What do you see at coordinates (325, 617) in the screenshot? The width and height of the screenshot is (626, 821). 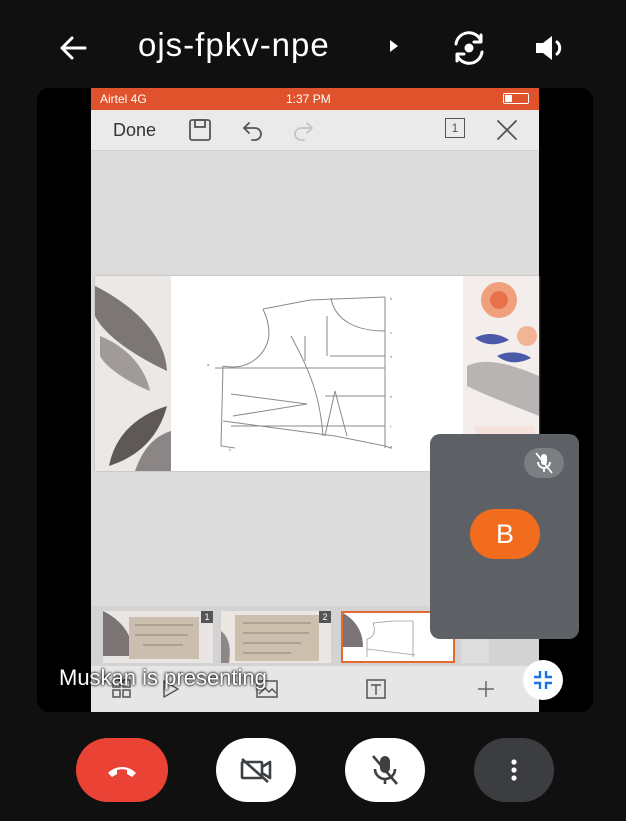 I see `thumbnail-number: 2` at bounding box center [325, 617].